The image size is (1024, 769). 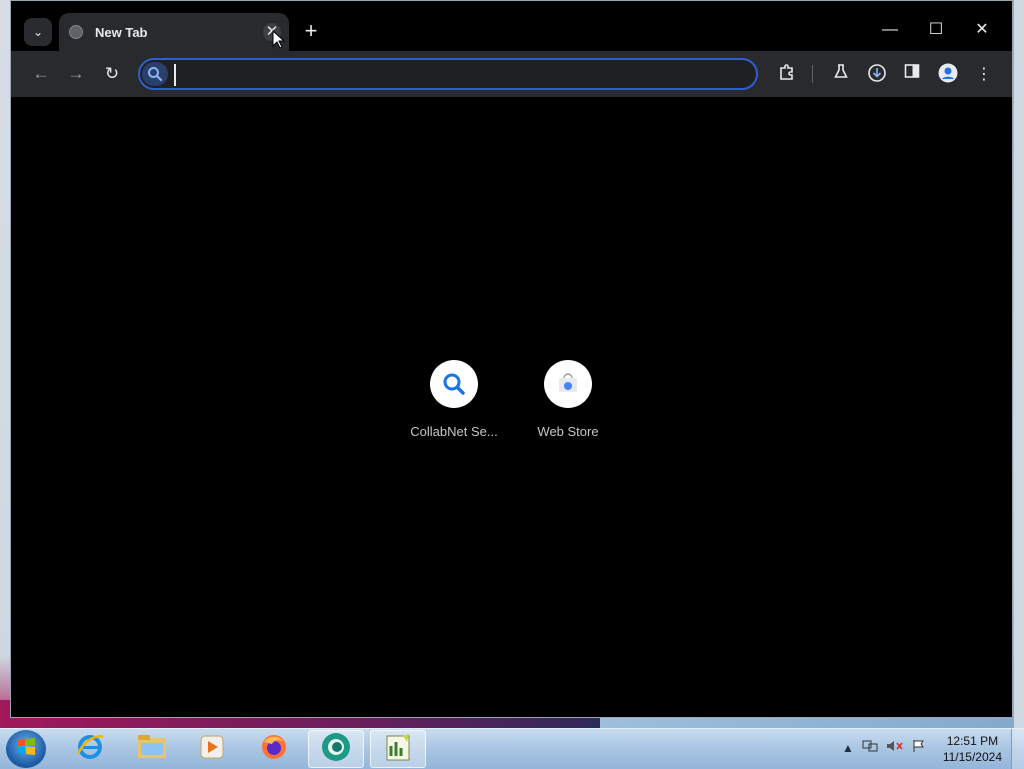 I want to click on taskbar-firefox, so click(x=274, y=749).